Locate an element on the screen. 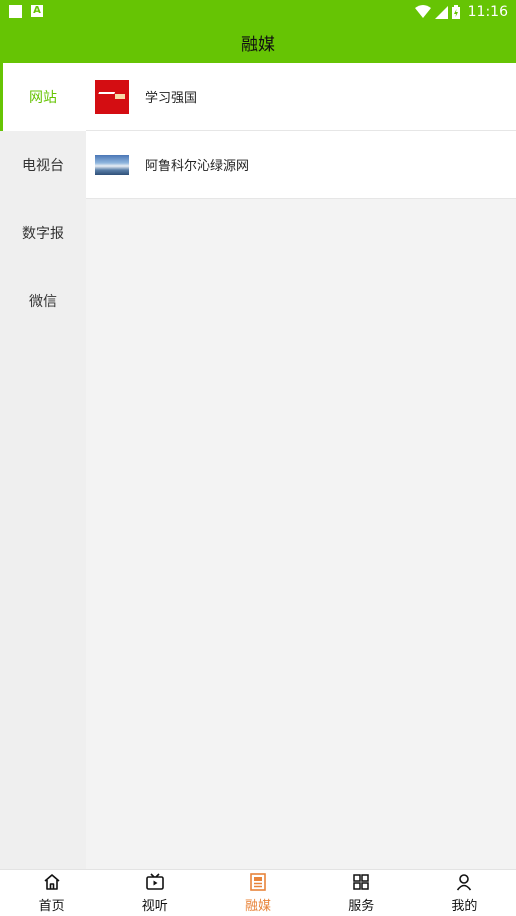  tab-rongmei: 融媒 is located at coordinates (257, 893).